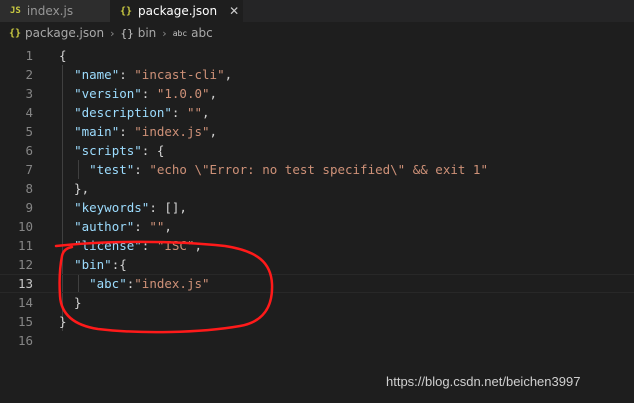 Image resolution: width=634 pixels, height=403 pixels. What do you see at coordinates (317, 264) in the screenshot?
I see `code-line: 12 "bin":{` at bounding box center [317, 264].